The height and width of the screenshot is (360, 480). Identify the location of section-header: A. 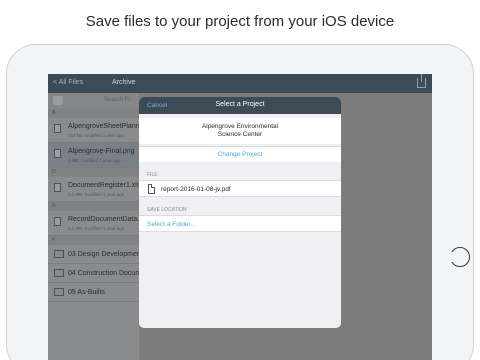
(93, 113).